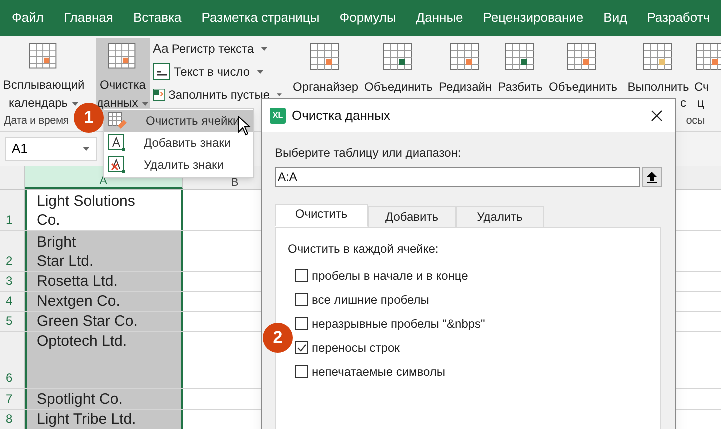 This screenshot has width=721, height=429. What do you see at coordinates (12, 419) in the screenshot?
I see `row-header: 8` at bounding box center [12, 419].